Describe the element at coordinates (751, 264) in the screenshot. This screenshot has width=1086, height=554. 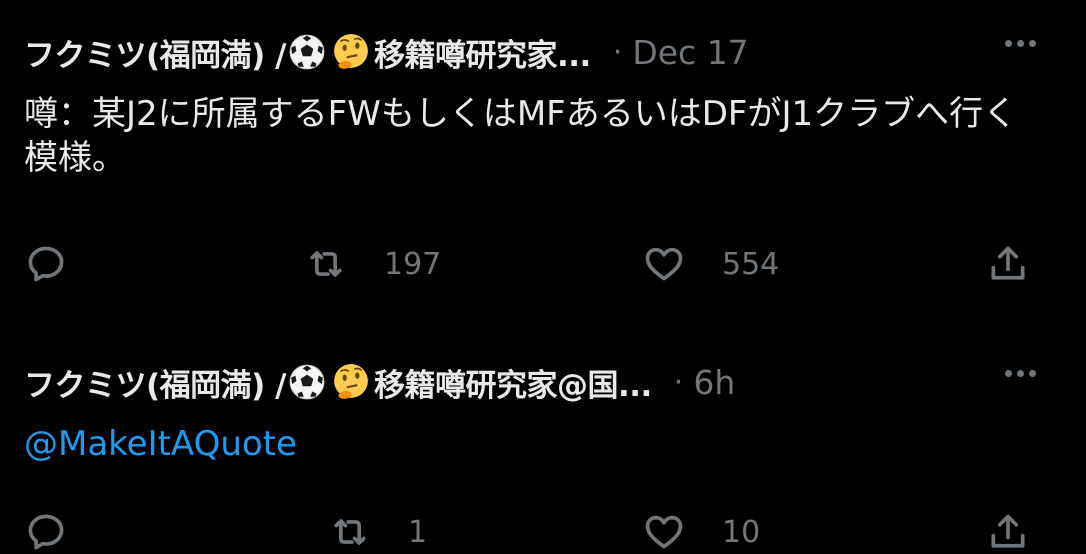
I see `like-count: 554` at that location.